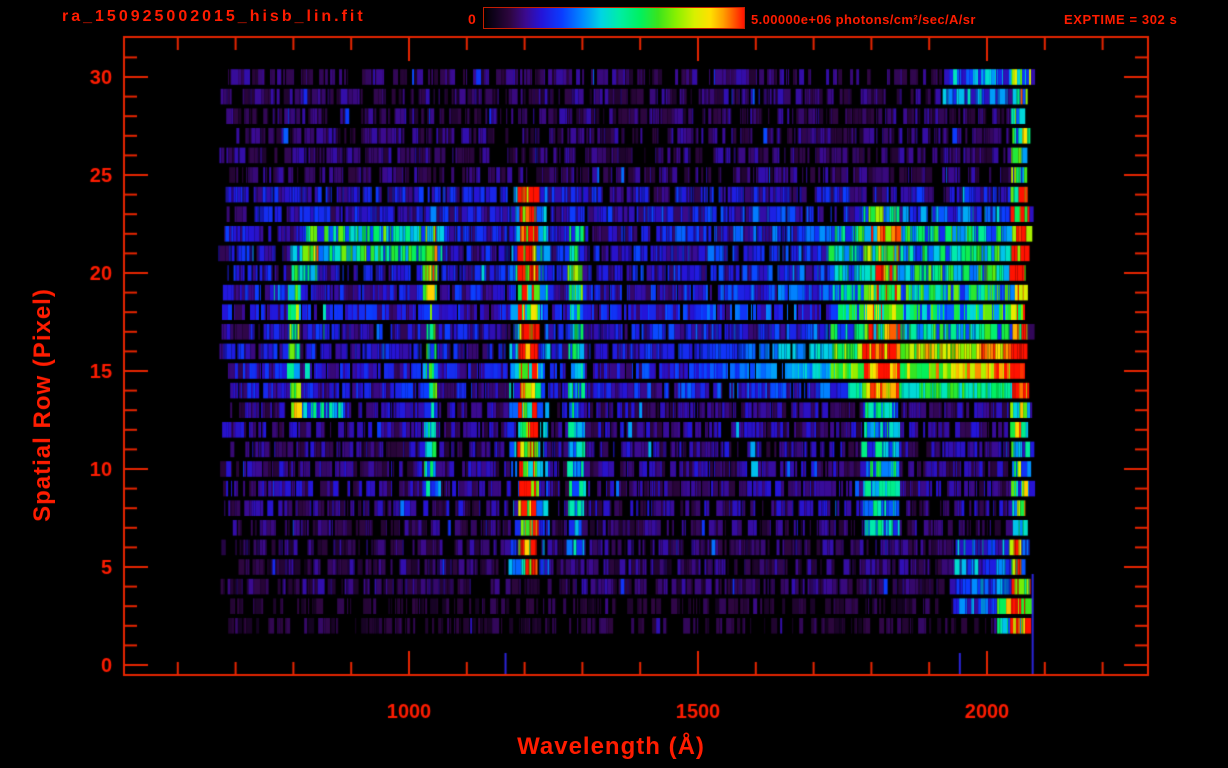 The image size is (1228, 768). Describe the element at coordinates (42, 405) in the screenshot. I see `y-axis-title: Spatial Row (Pixel)` at that location.